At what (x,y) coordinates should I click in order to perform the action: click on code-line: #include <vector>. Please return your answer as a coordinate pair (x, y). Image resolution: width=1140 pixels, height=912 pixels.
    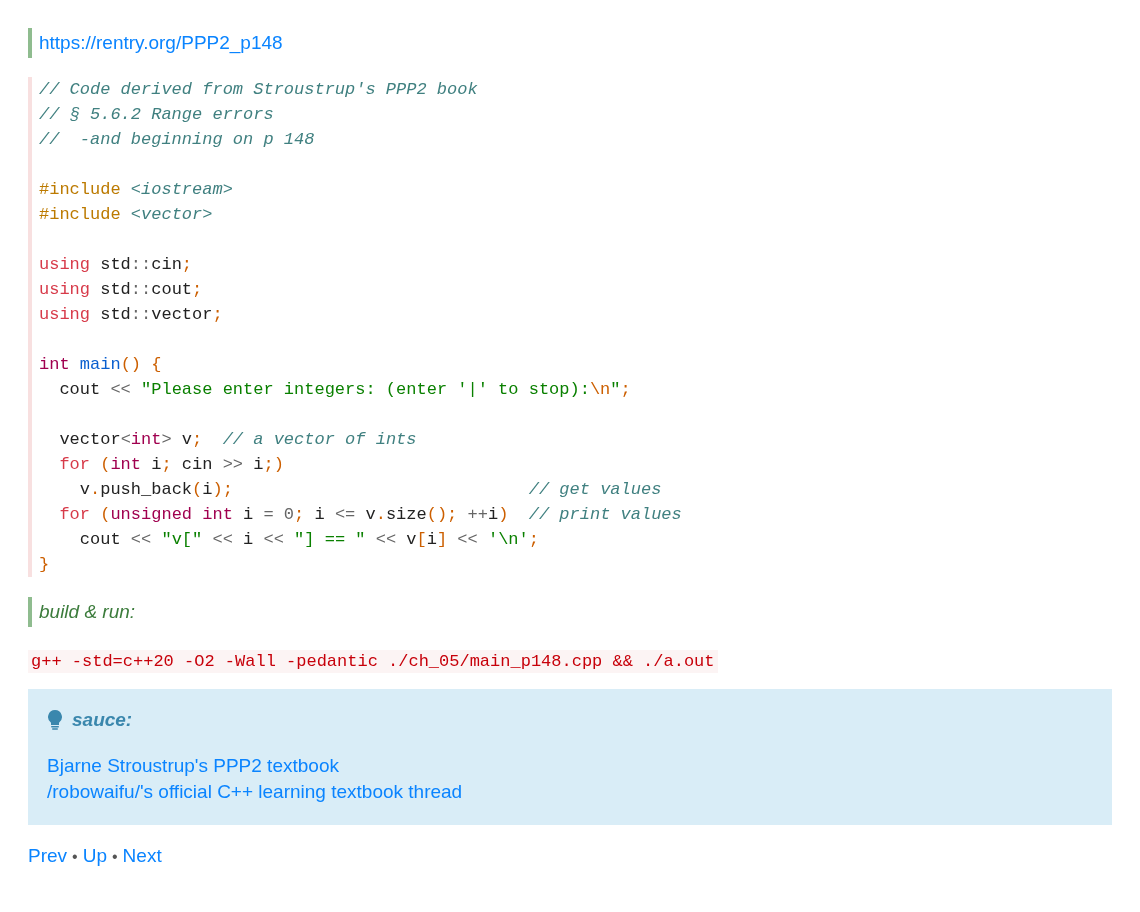
    Looking at the image, I should click on (126, 215).